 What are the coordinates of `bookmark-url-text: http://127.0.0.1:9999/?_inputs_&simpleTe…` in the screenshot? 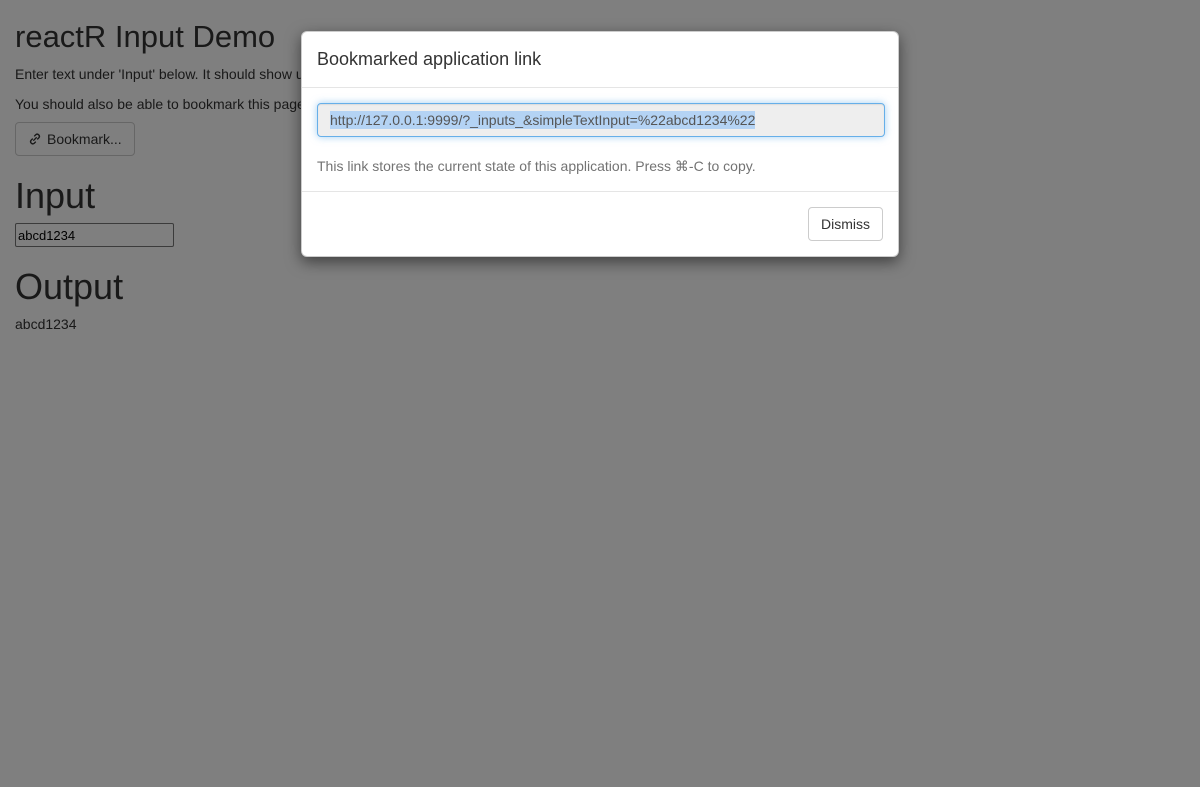 It's located at (543, 120).